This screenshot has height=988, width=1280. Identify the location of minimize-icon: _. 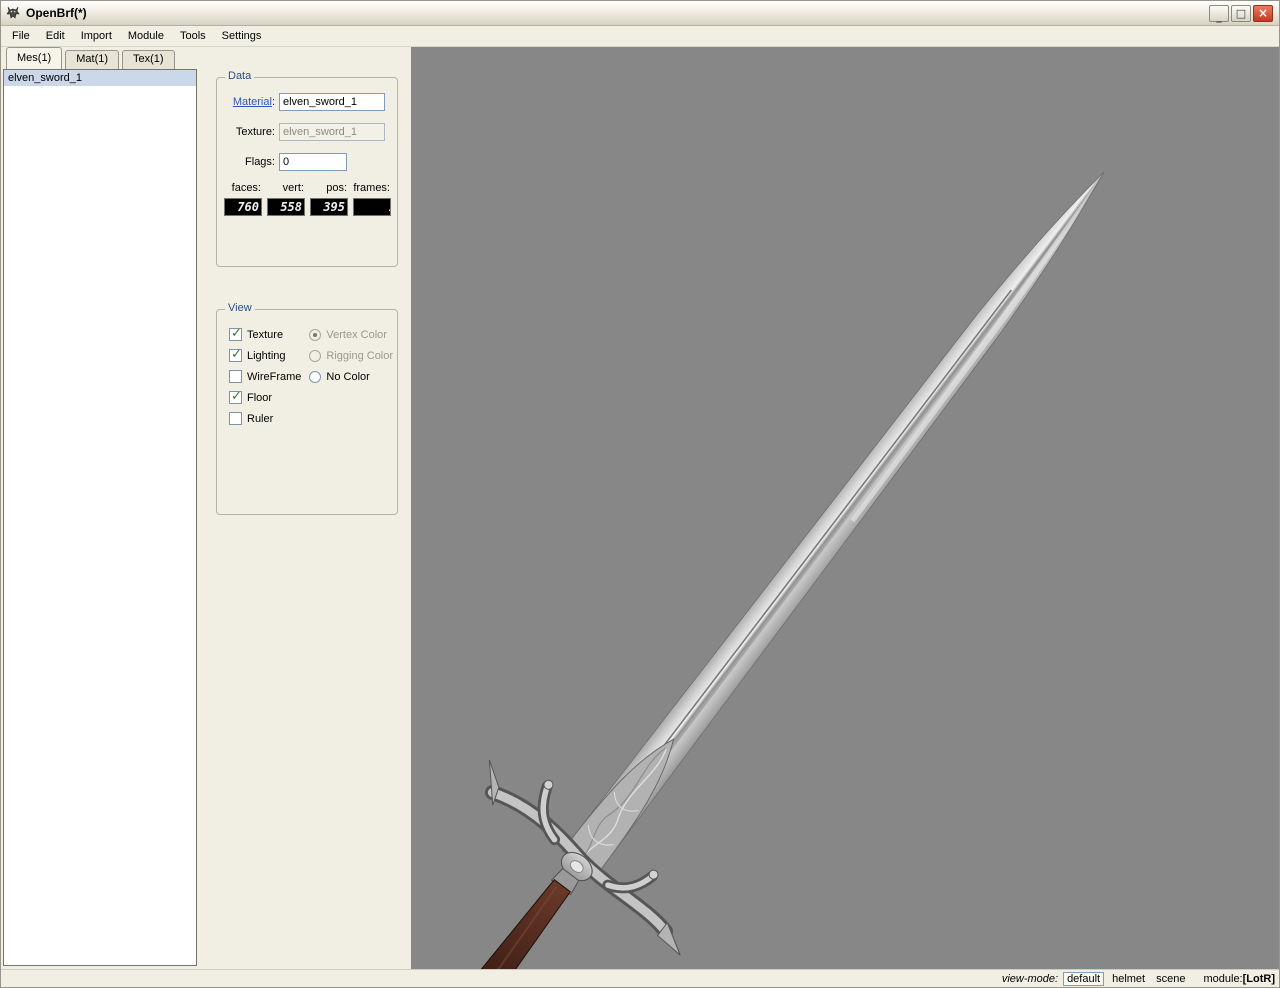
(1219, 16).